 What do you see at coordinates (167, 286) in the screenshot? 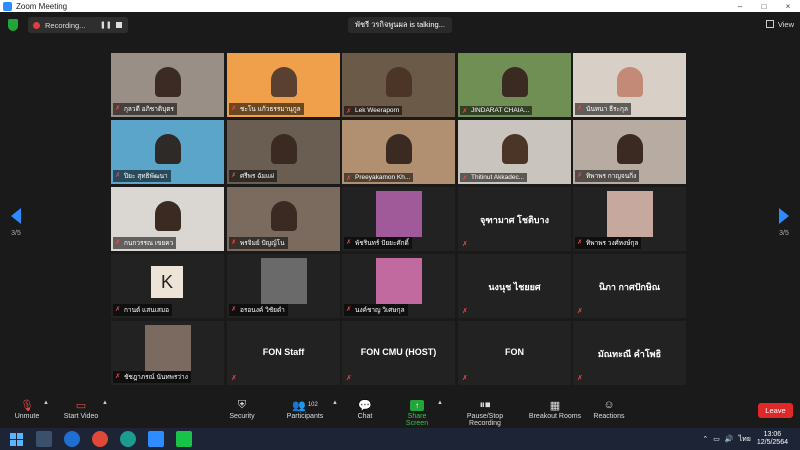
I see `participant-tile: K ✗ กานต์ แสนเสมอ` at bounding box center [167, 286].